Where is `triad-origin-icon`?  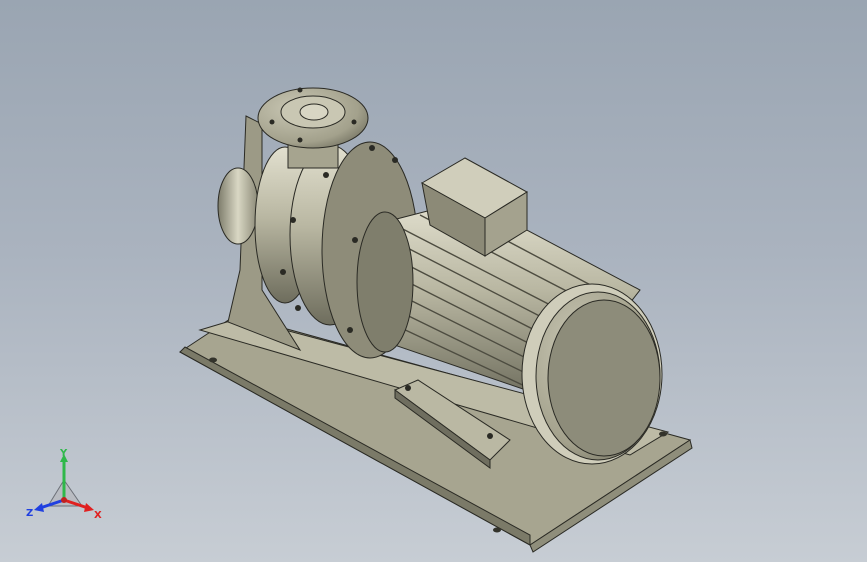
triad-origin-icon is located at coordinates (64, 500).